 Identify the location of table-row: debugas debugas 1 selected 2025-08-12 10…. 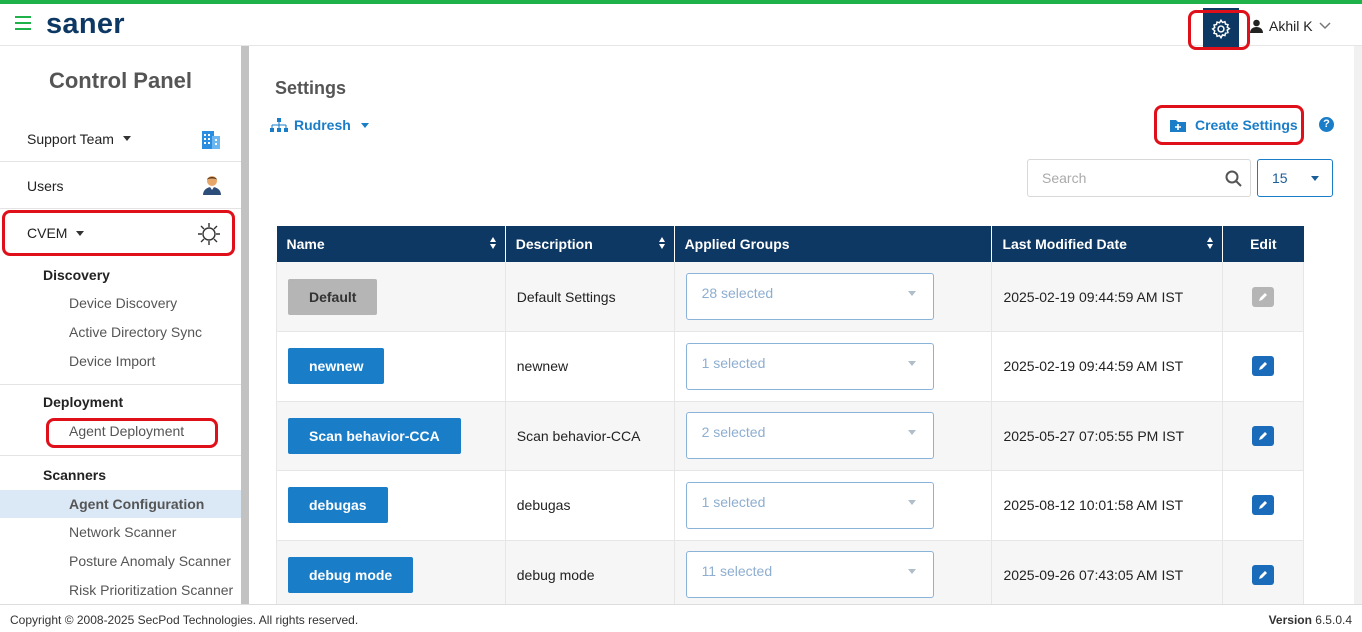
(790, 505).